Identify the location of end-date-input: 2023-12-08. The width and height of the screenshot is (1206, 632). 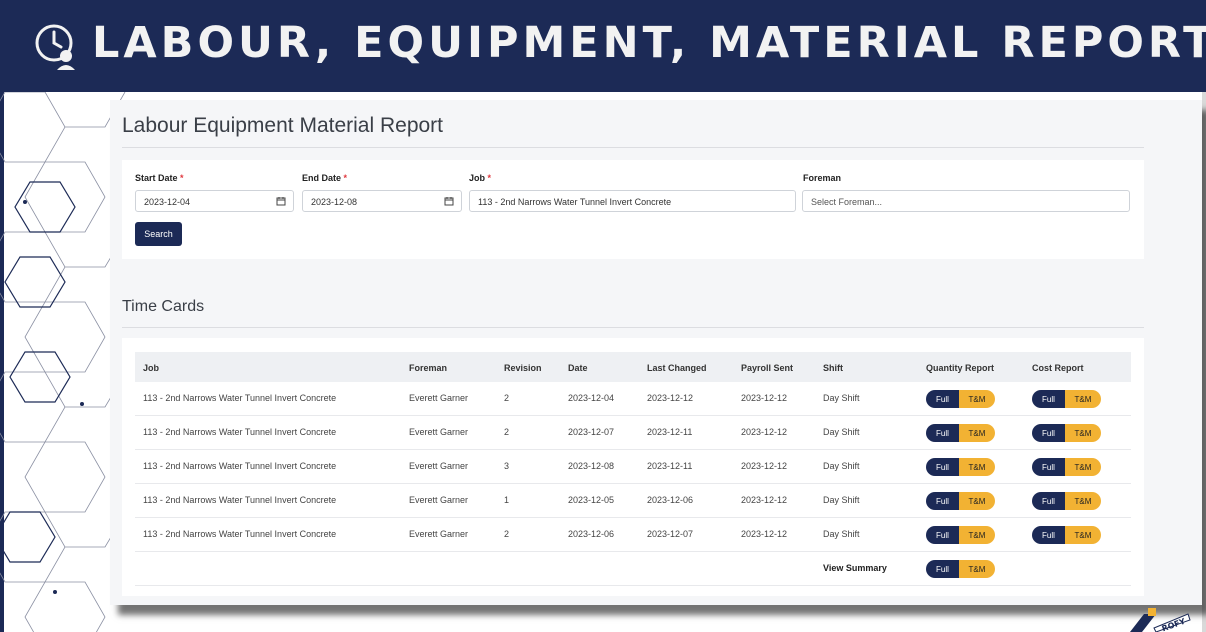
(382, 201).